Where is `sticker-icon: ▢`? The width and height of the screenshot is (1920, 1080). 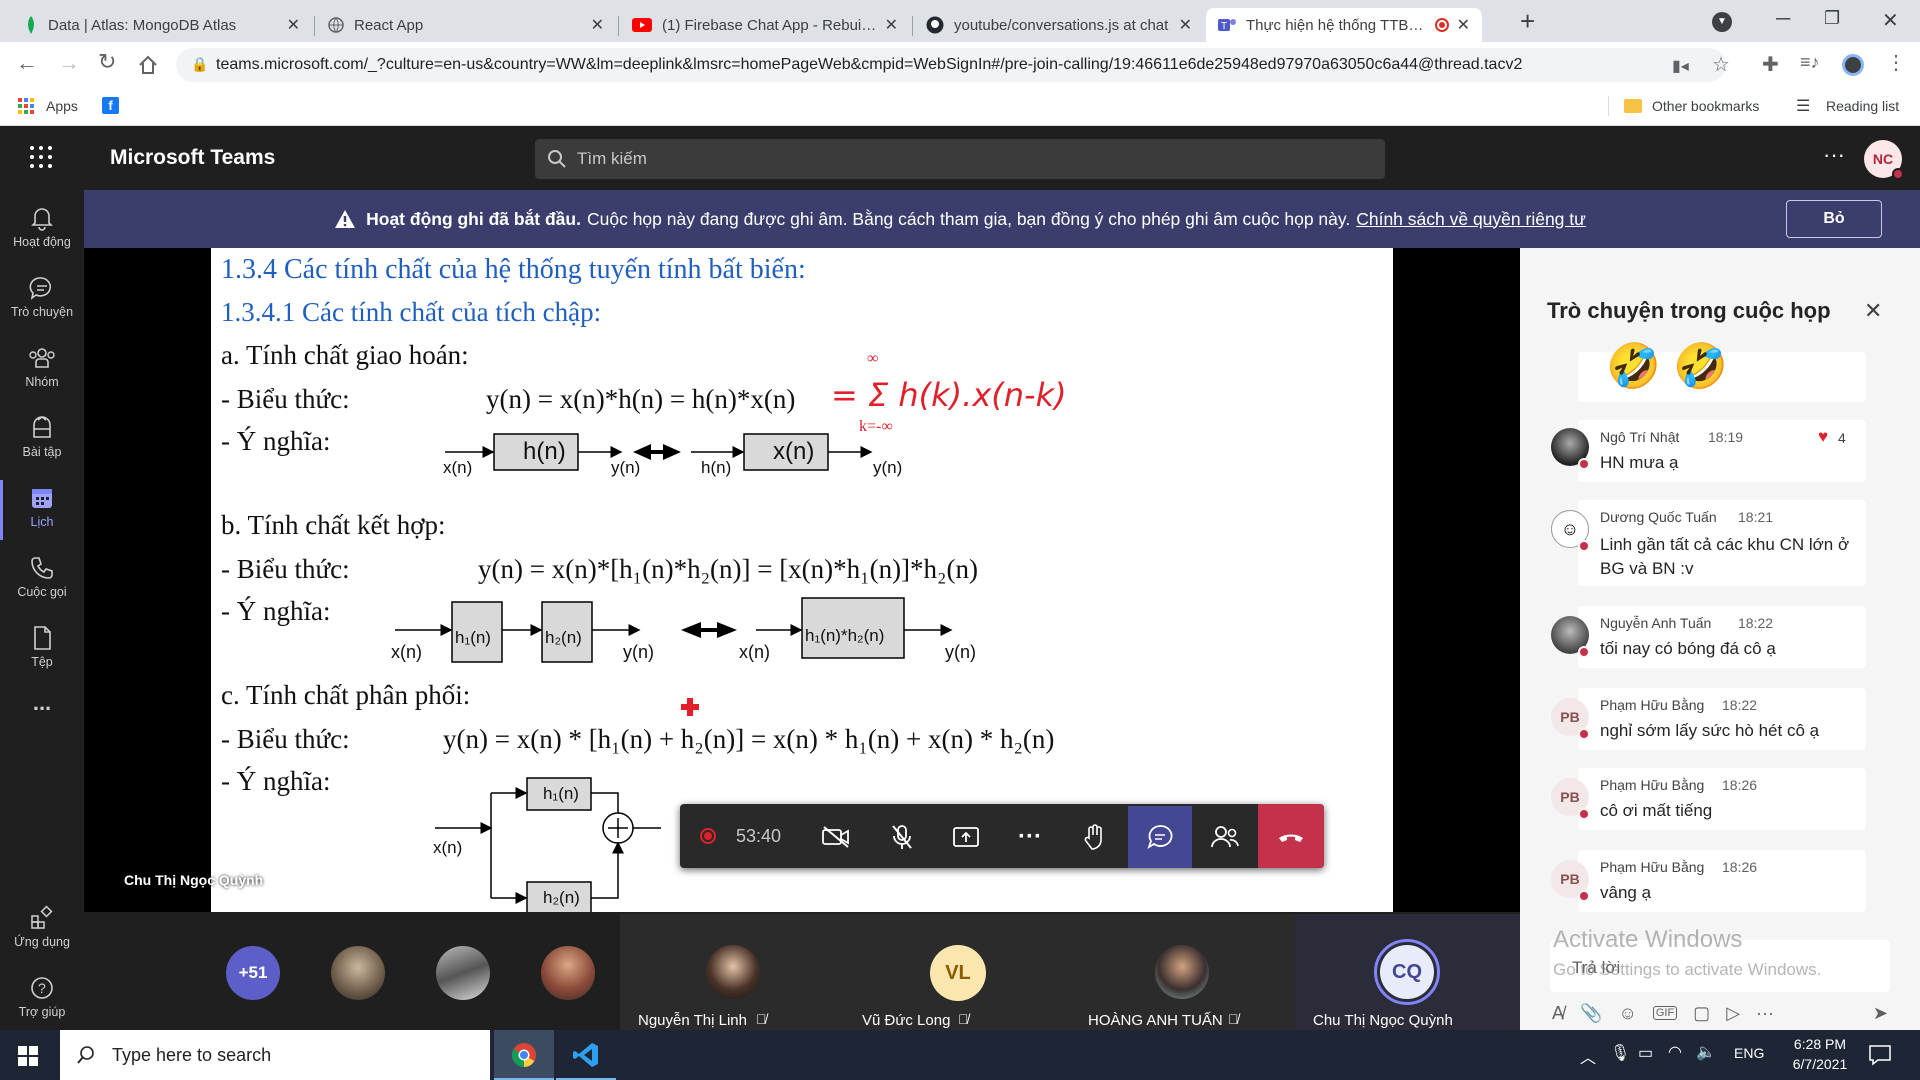 sticker-icon: ▢ is located at coordinates (1701, 1013).